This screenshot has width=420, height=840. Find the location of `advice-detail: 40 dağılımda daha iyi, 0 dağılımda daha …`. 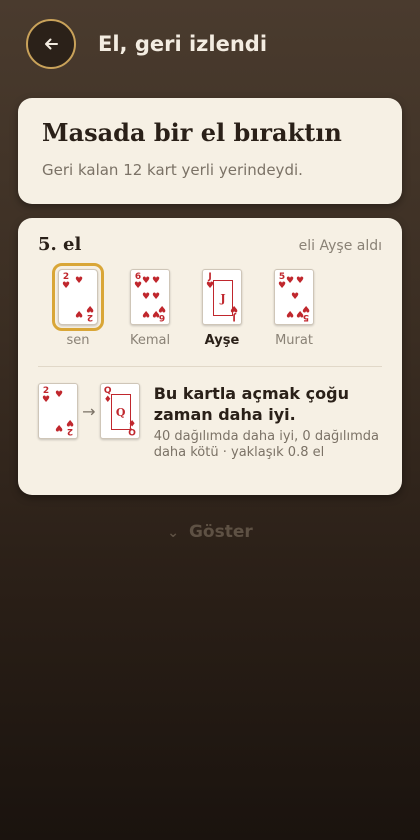

advice-detail: 40 dağılımda daha iyi, 0 dağılımda daha … is located at coordinates (266, 444).